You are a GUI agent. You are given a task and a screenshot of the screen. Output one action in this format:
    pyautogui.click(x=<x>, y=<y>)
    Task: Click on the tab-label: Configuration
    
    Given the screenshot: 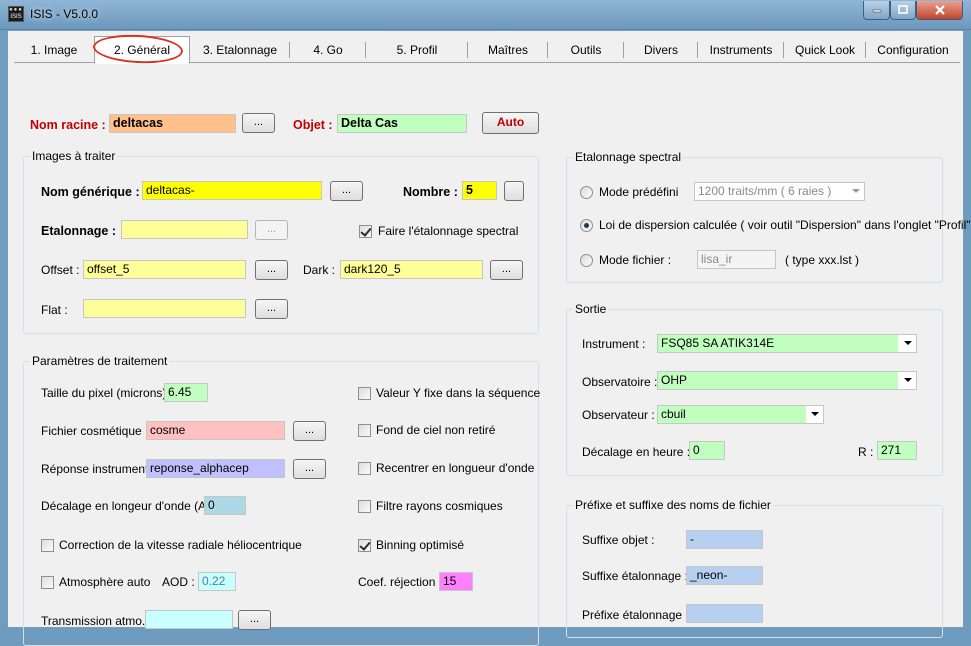 What is the action you would take?
    pyautogui.click(x=913, y=50)
    